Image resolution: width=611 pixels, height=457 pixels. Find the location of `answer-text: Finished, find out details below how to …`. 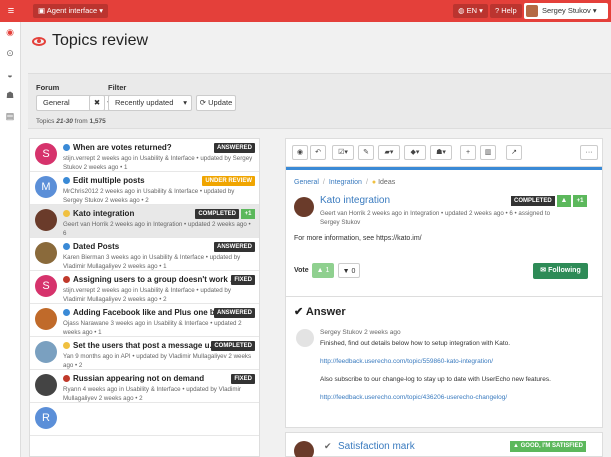

answer-text: Finished, find out details below how to … is located at coordinates (415, 343).